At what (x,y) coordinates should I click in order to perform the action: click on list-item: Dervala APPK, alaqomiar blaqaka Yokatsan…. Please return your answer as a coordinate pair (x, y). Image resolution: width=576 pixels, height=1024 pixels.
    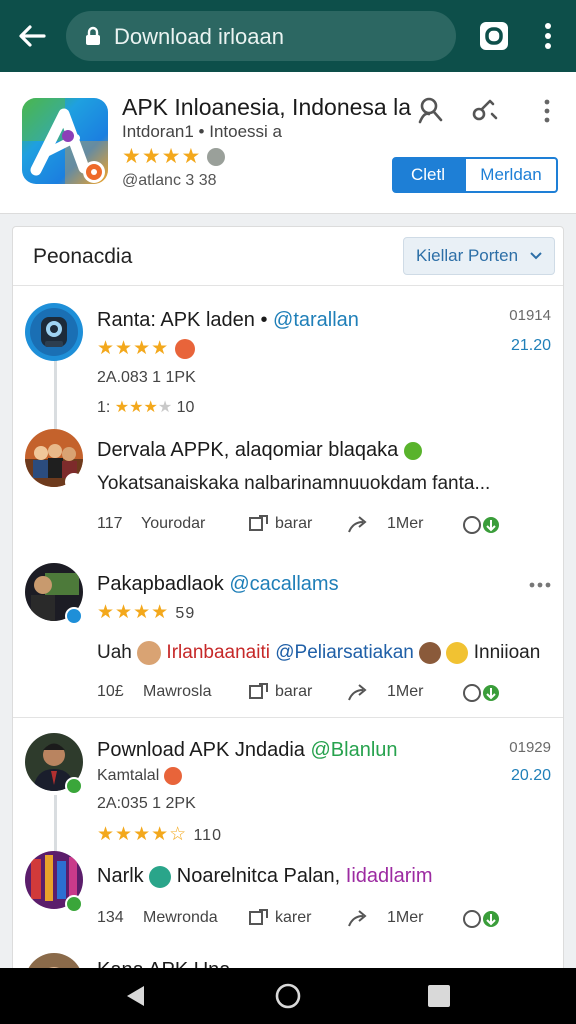
    Looking at the image, I should click on (288, 487).